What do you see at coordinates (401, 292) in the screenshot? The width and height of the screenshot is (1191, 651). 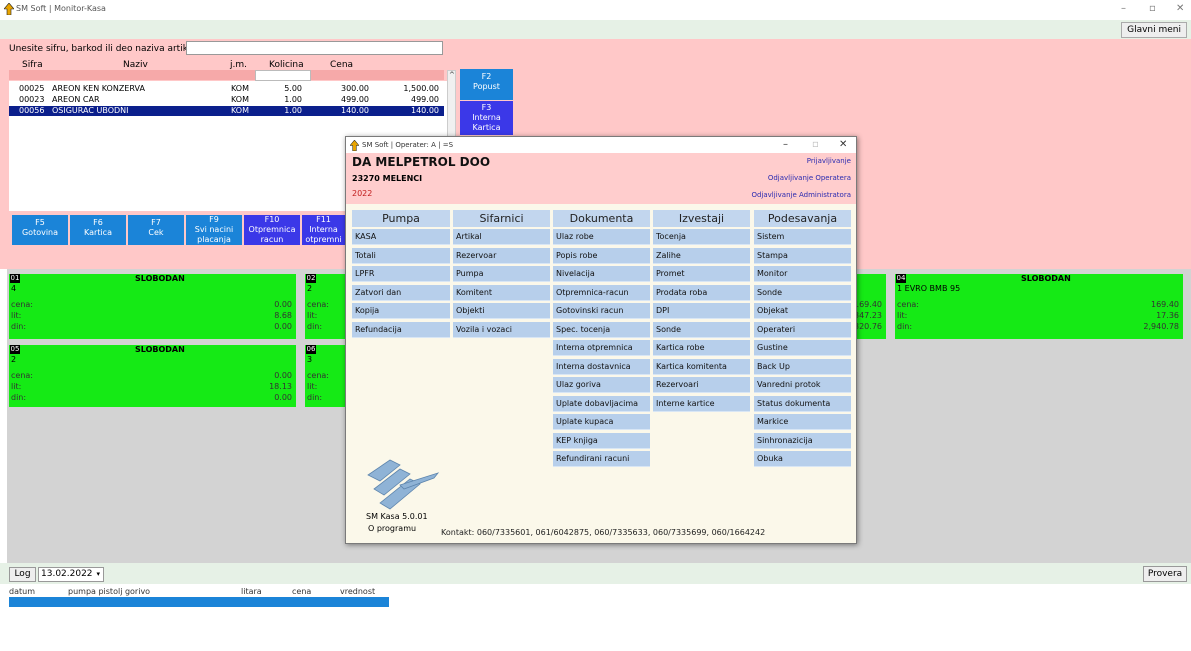 I see `menu-item-pumpa: Zatvori dan` at bounding box center [401, 292].